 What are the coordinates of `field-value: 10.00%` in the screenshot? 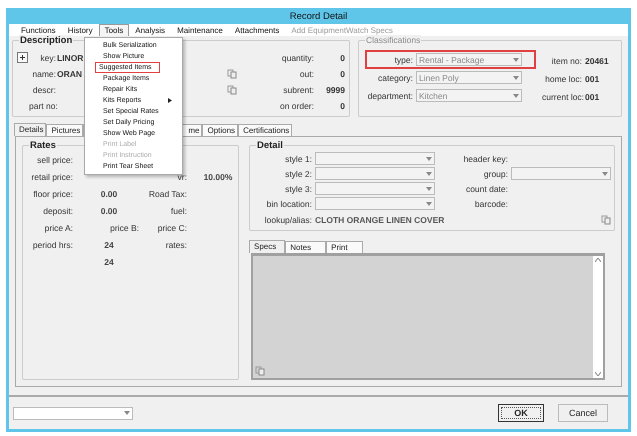 It's located at (218, 177).